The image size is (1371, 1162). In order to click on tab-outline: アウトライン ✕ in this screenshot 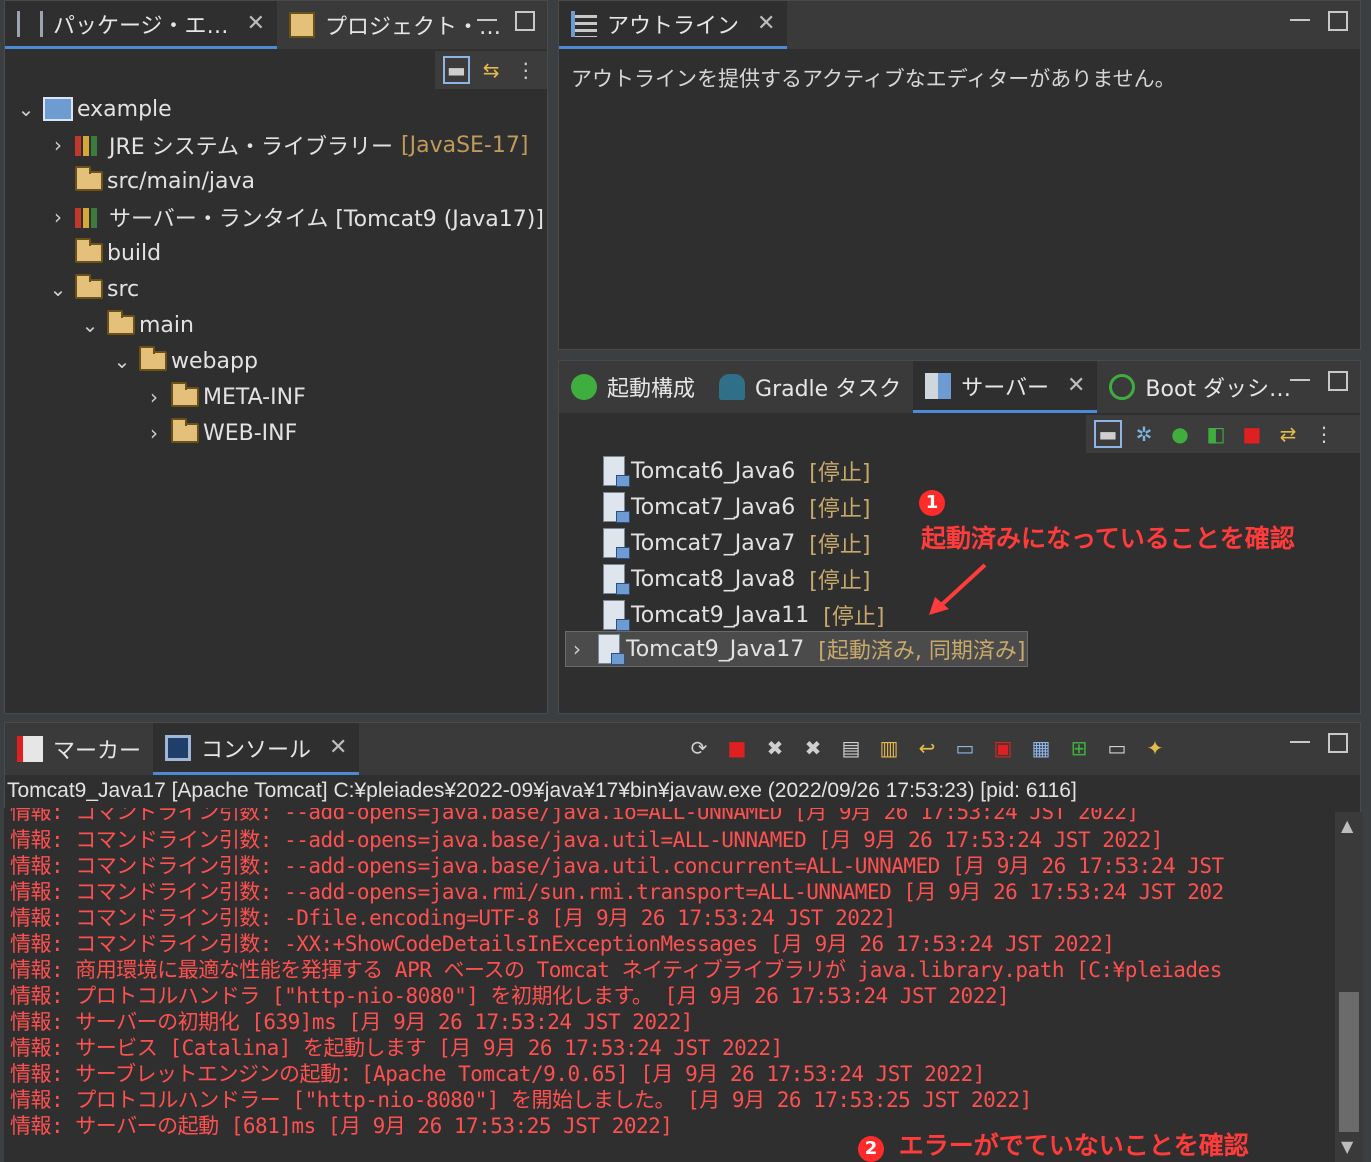, I will do `click(673, 25)`.